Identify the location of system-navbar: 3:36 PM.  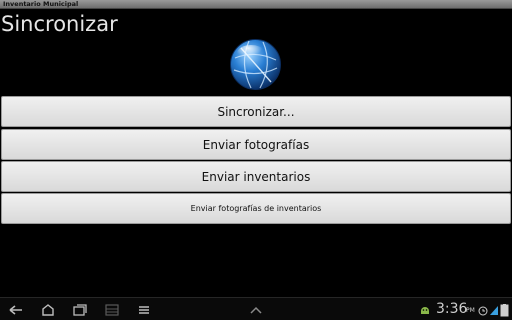
(256, 308).